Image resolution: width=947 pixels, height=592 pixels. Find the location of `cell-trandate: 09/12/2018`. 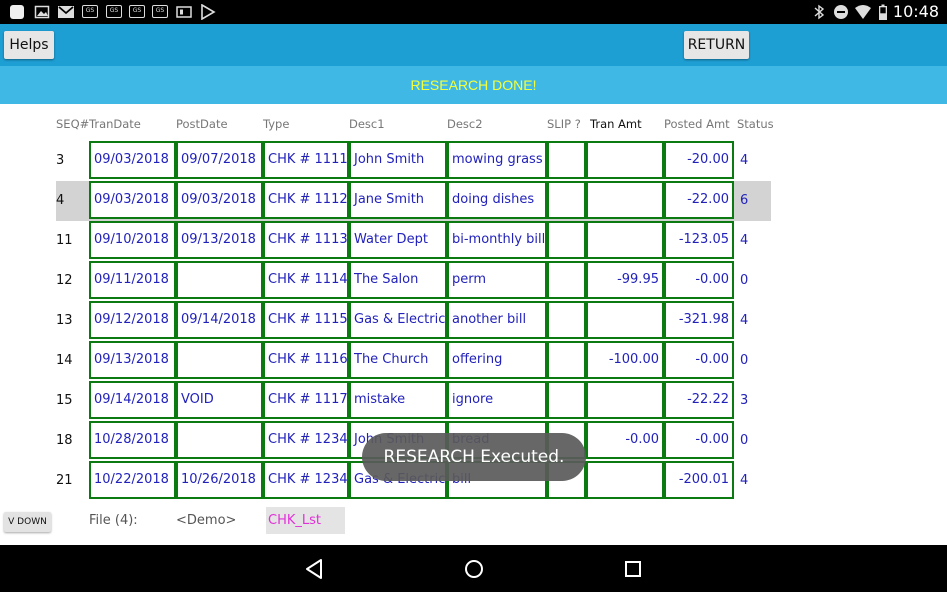

cell-trandate: 09/12/2018 is located at coordinates (132, 320).